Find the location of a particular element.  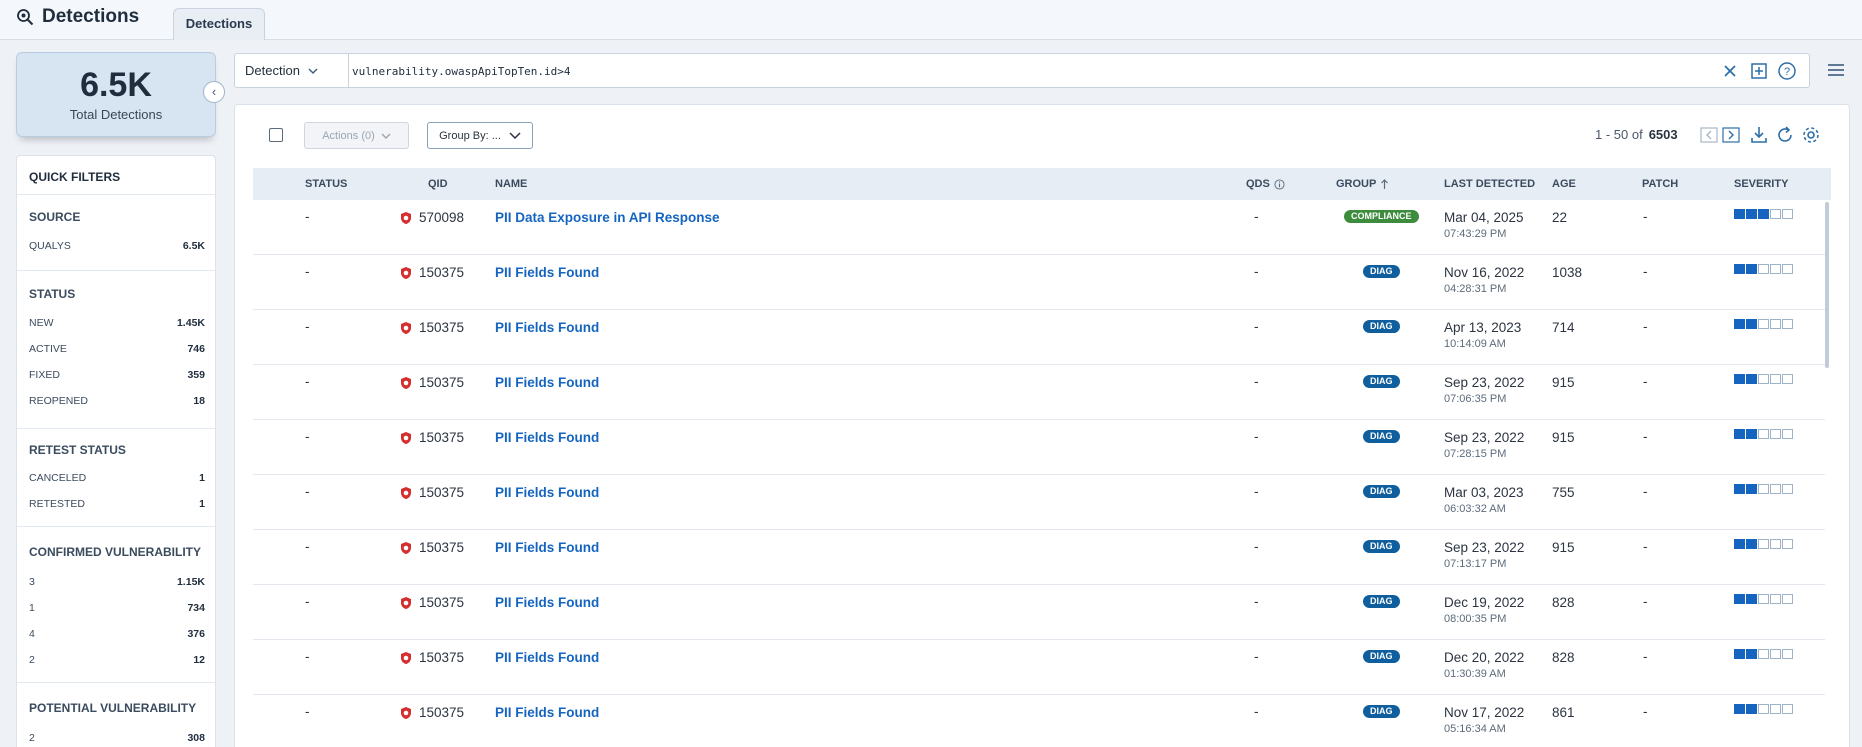

divider is located at coordinates (116, 682).